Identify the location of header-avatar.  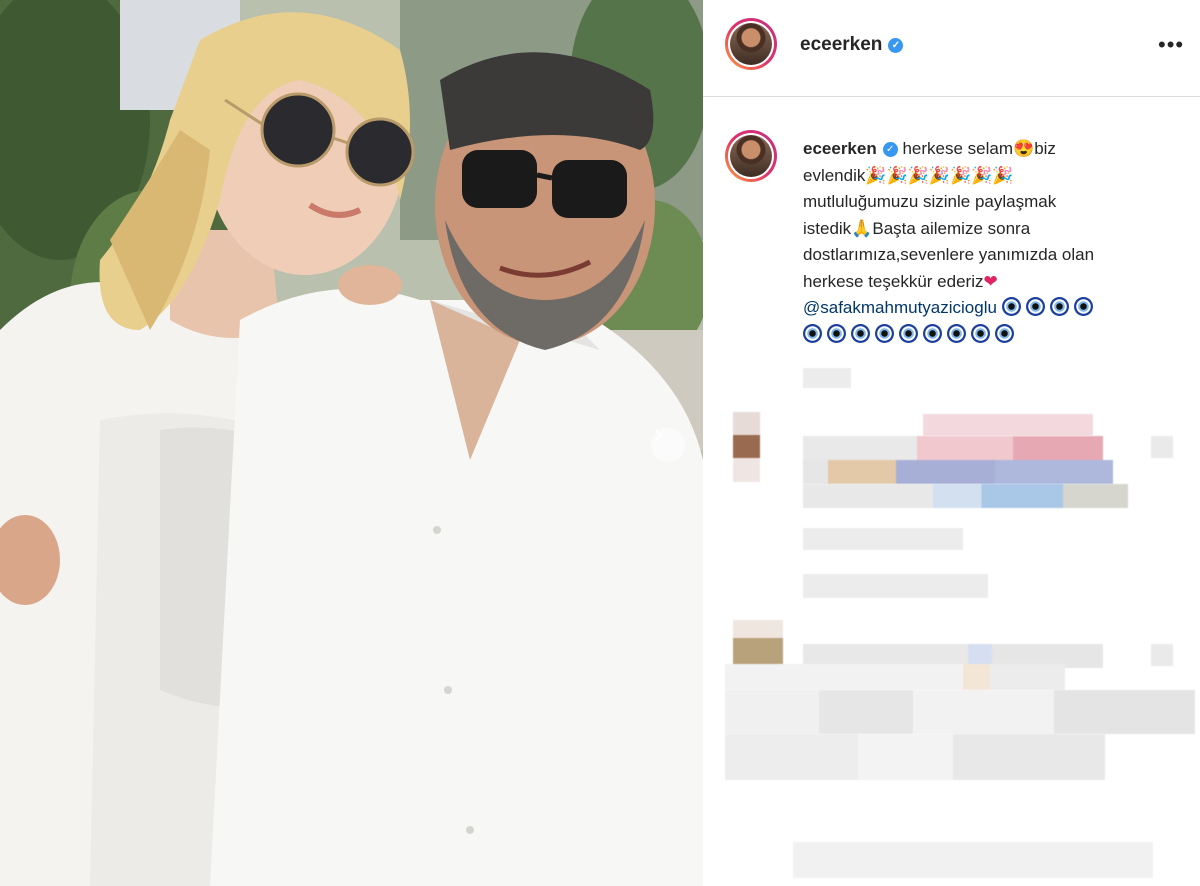
(751, 44).